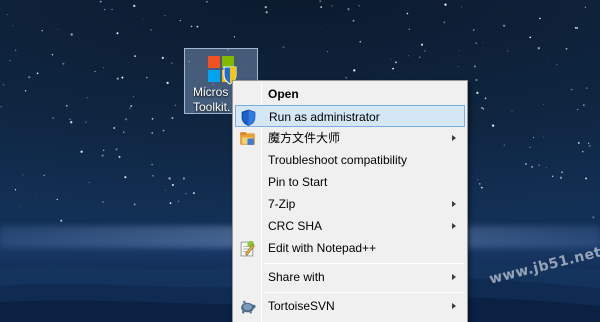 This screenshot has width=600, height=322. I want to click on menu-item-label: Run as administrator, so click(324, 117).